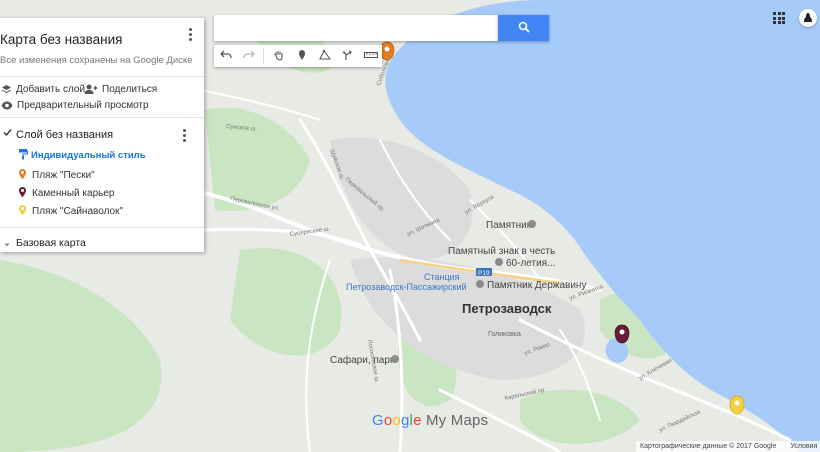  Describe the element at coordinates (23, 155) in the screenshot. I see `paint-roller-icon` at that location.